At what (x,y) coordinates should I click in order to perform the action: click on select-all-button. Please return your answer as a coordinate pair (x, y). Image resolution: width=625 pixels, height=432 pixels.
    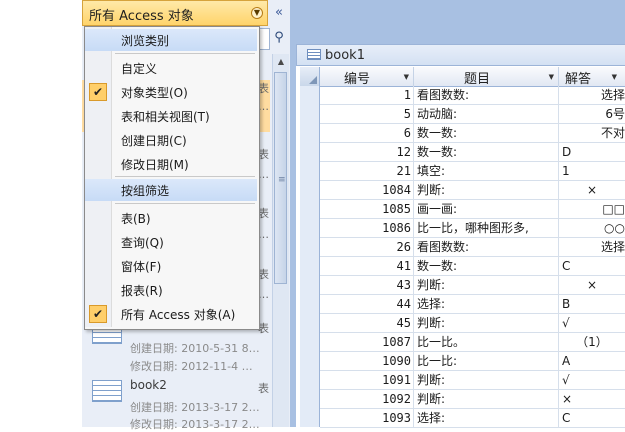
    Looking at the image, I should click on (310, 76).